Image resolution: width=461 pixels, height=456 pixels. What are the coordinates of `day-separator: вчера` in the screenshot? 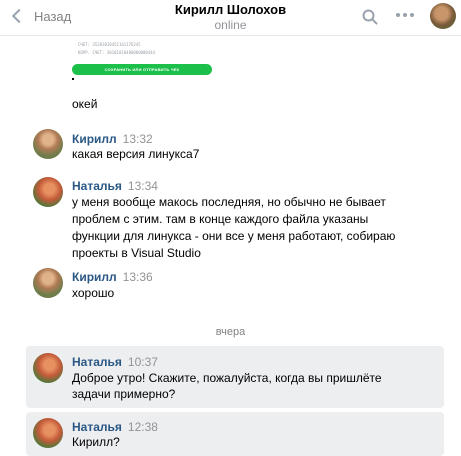 It's located at (230, 332).